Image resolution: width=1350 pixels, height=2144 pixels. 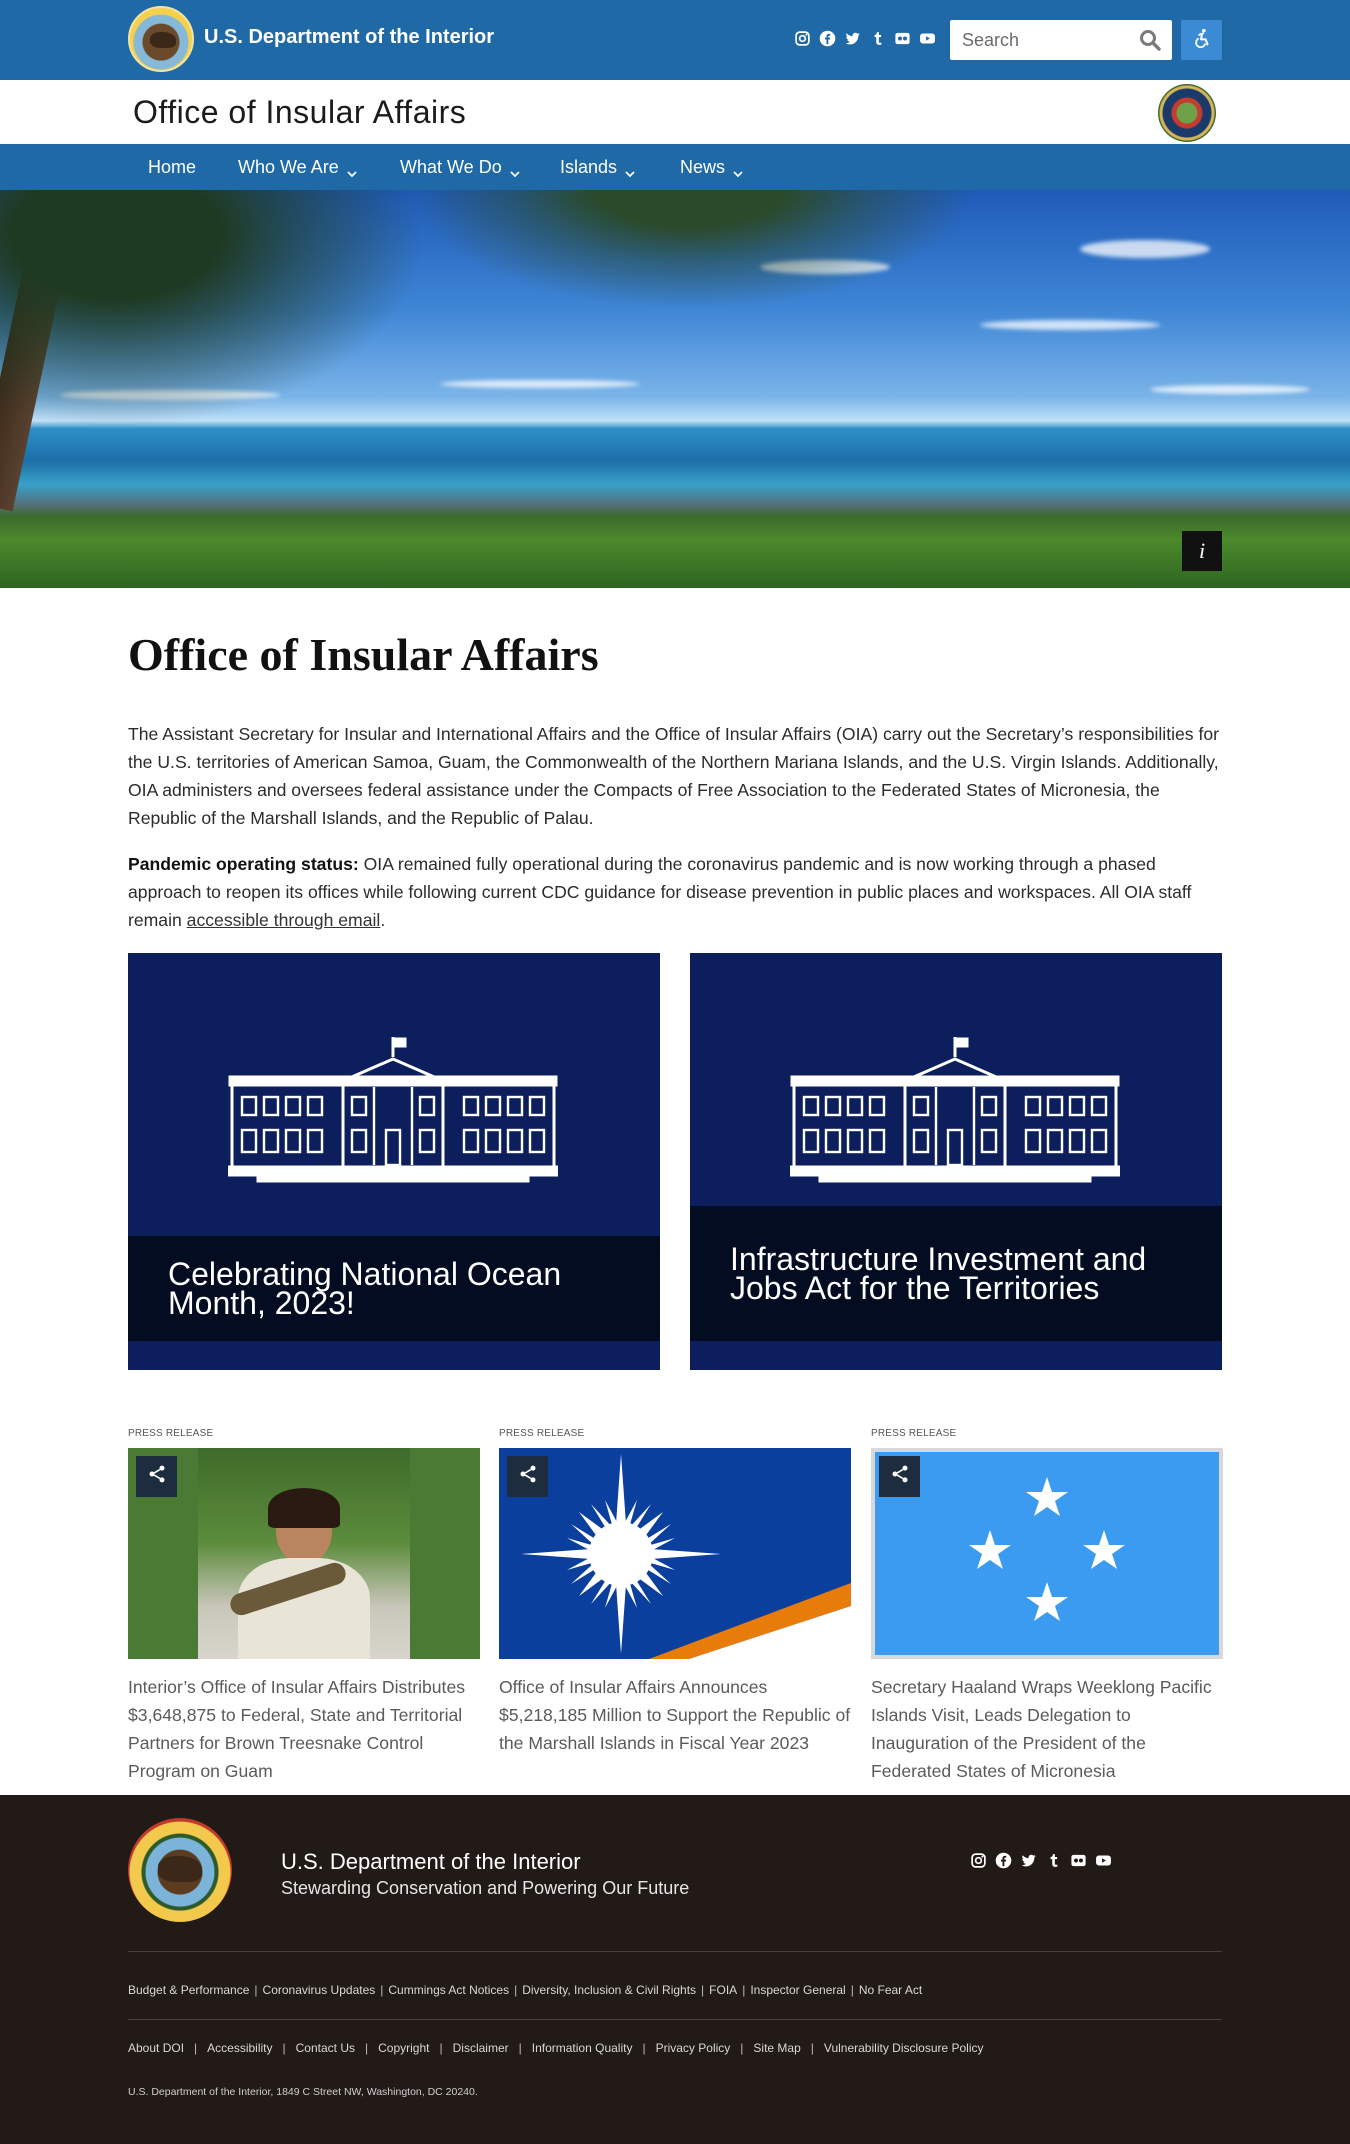 I want to click on info-icon: i, so click(x=1202, y=551).